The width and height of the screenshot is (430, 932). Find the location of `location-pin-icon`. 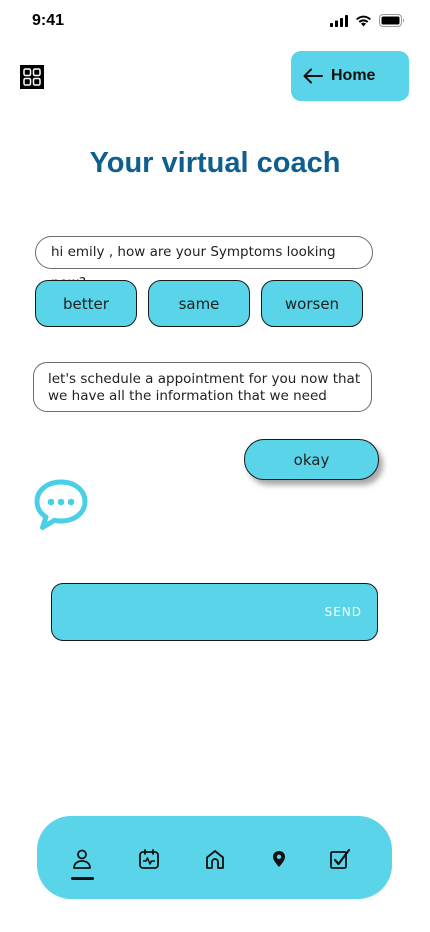

location-pin-icon is located at coordinates (279, 859).